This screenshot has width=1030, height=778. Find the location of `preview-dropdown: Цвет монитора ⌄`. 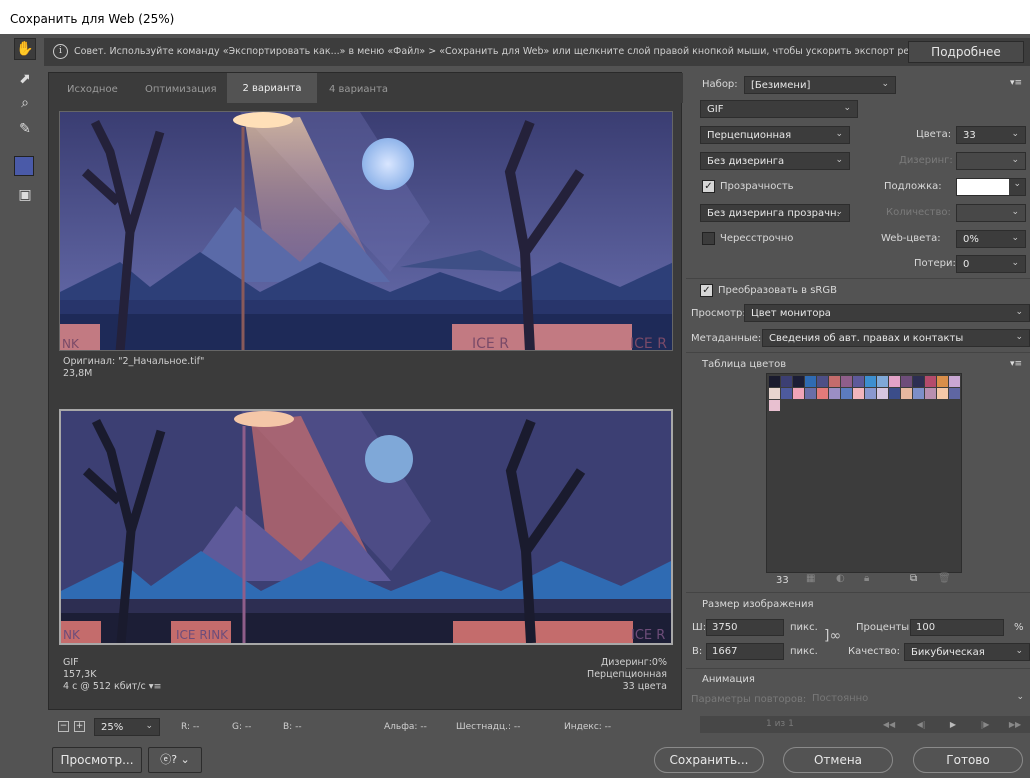

preview-dropdown: Цвет монитора ⌄ is located at coordinates (887, 313).